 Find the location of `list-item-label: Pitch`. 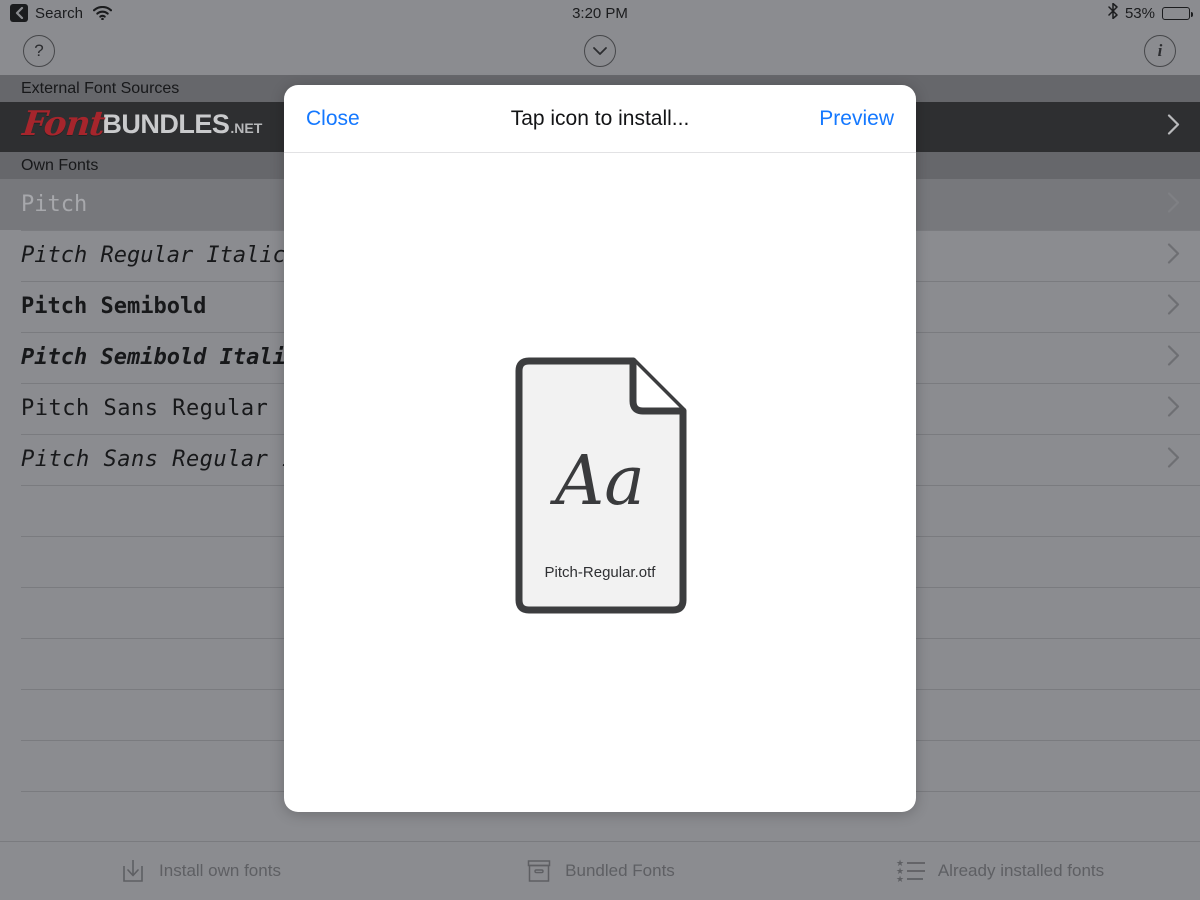

list-item-label: Pitch is located at coordinates (54, 204).